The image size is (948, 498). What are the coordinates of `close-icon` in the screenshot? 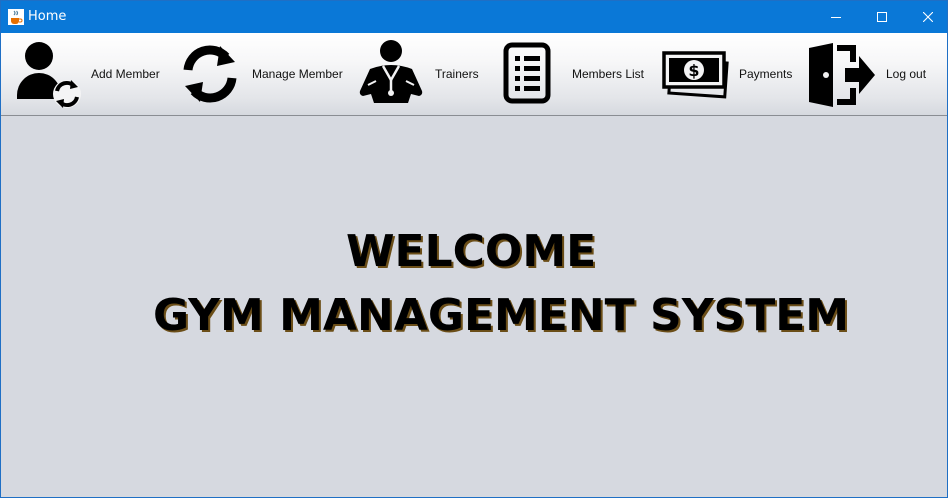 It's located at (928, 17).